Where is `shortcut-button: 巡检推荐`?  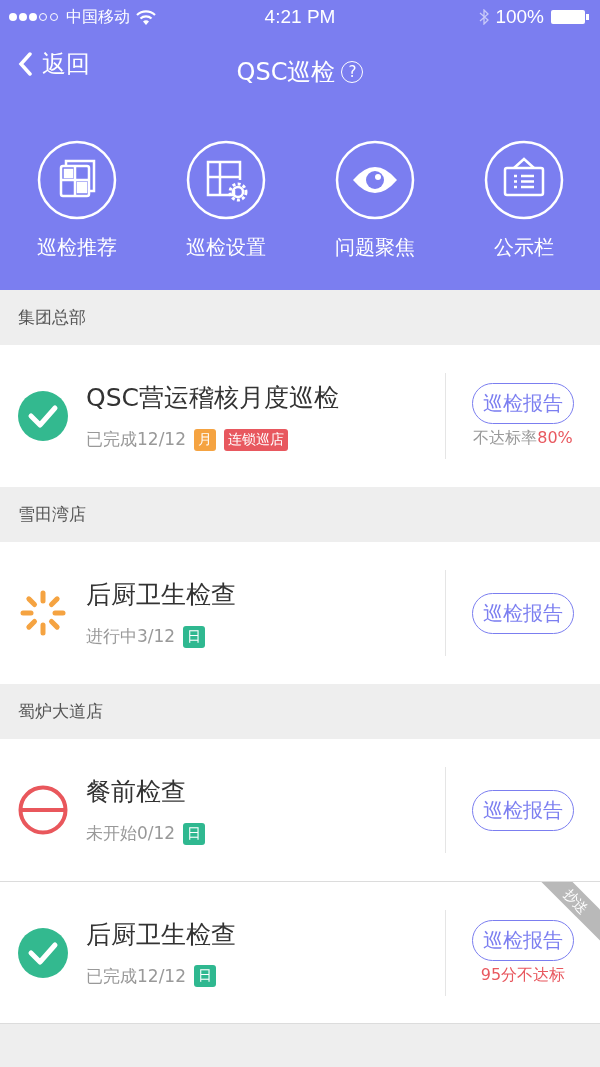
shortcut-button: 巡检推荐 is located at coordinates (76, 200).